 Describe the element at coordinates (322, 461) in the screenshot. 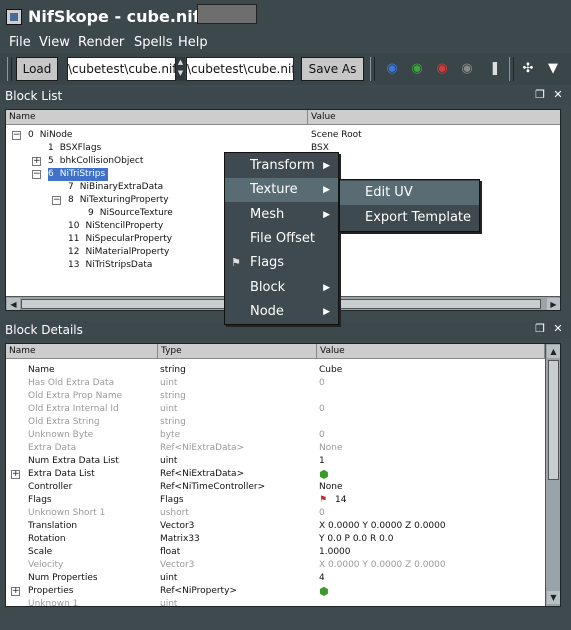

I see `field-value: 1` at that location.